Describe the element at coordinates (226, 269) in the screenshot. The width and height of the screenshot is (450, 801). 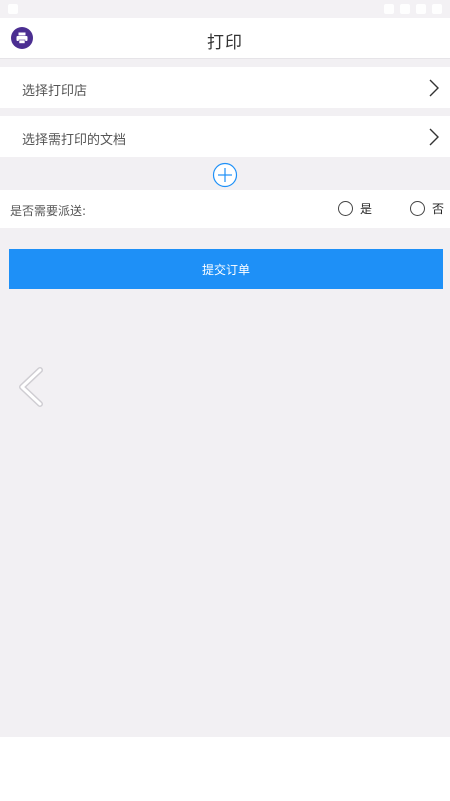
I see `submit-order-button: 提交订单` at that location.